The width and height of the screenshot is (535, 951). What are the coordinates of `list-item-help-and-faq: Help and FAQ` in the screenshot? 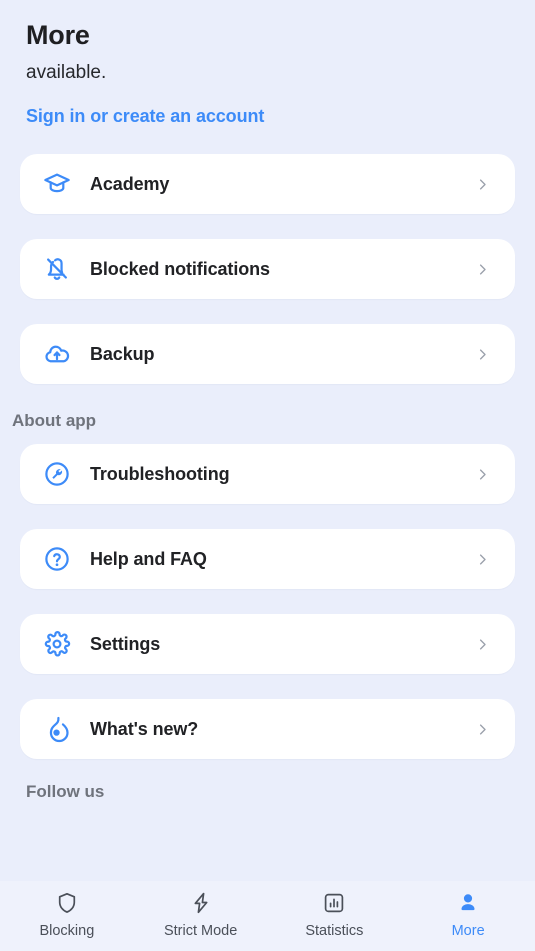 It's located at (267, 559).